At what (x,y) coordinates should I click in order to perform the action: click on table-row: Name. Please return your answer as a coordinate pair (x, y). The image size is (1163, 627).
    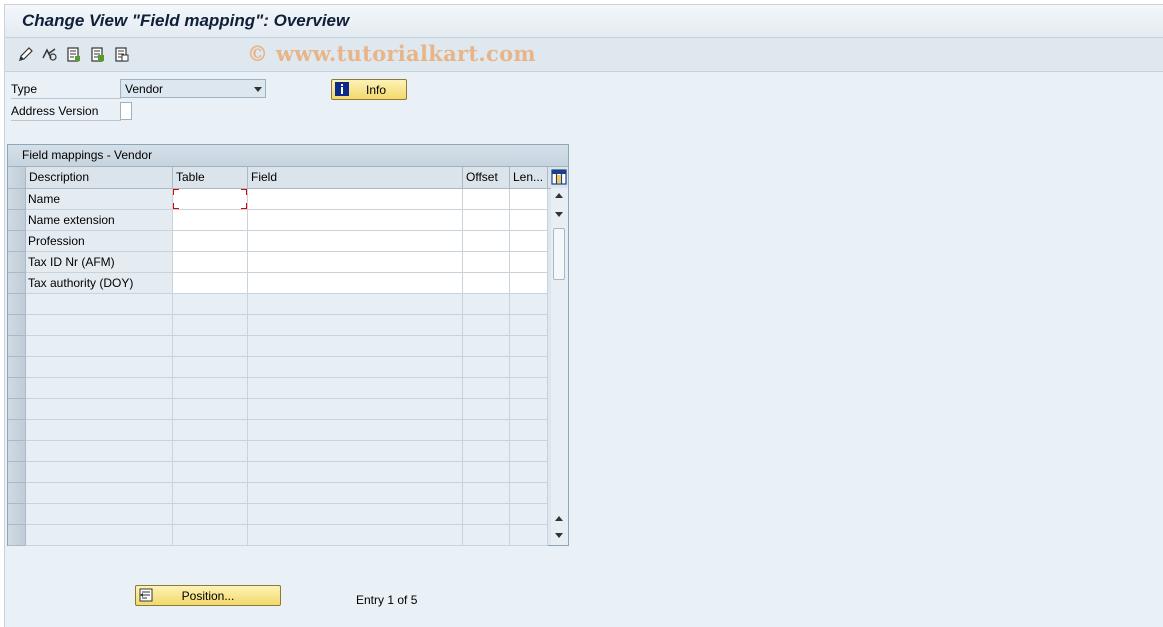
    Looking at the image, I should click on (278, 199).